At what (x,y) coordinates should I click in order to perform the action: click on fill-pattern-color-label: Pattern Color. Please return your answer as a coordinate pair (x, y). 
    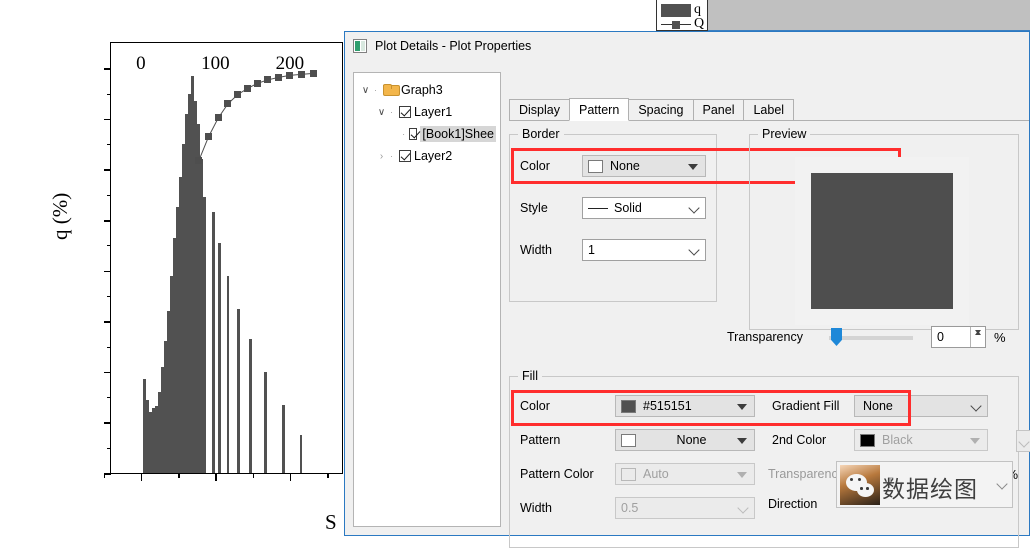
    Looking at the image, I should click on (557, 474).